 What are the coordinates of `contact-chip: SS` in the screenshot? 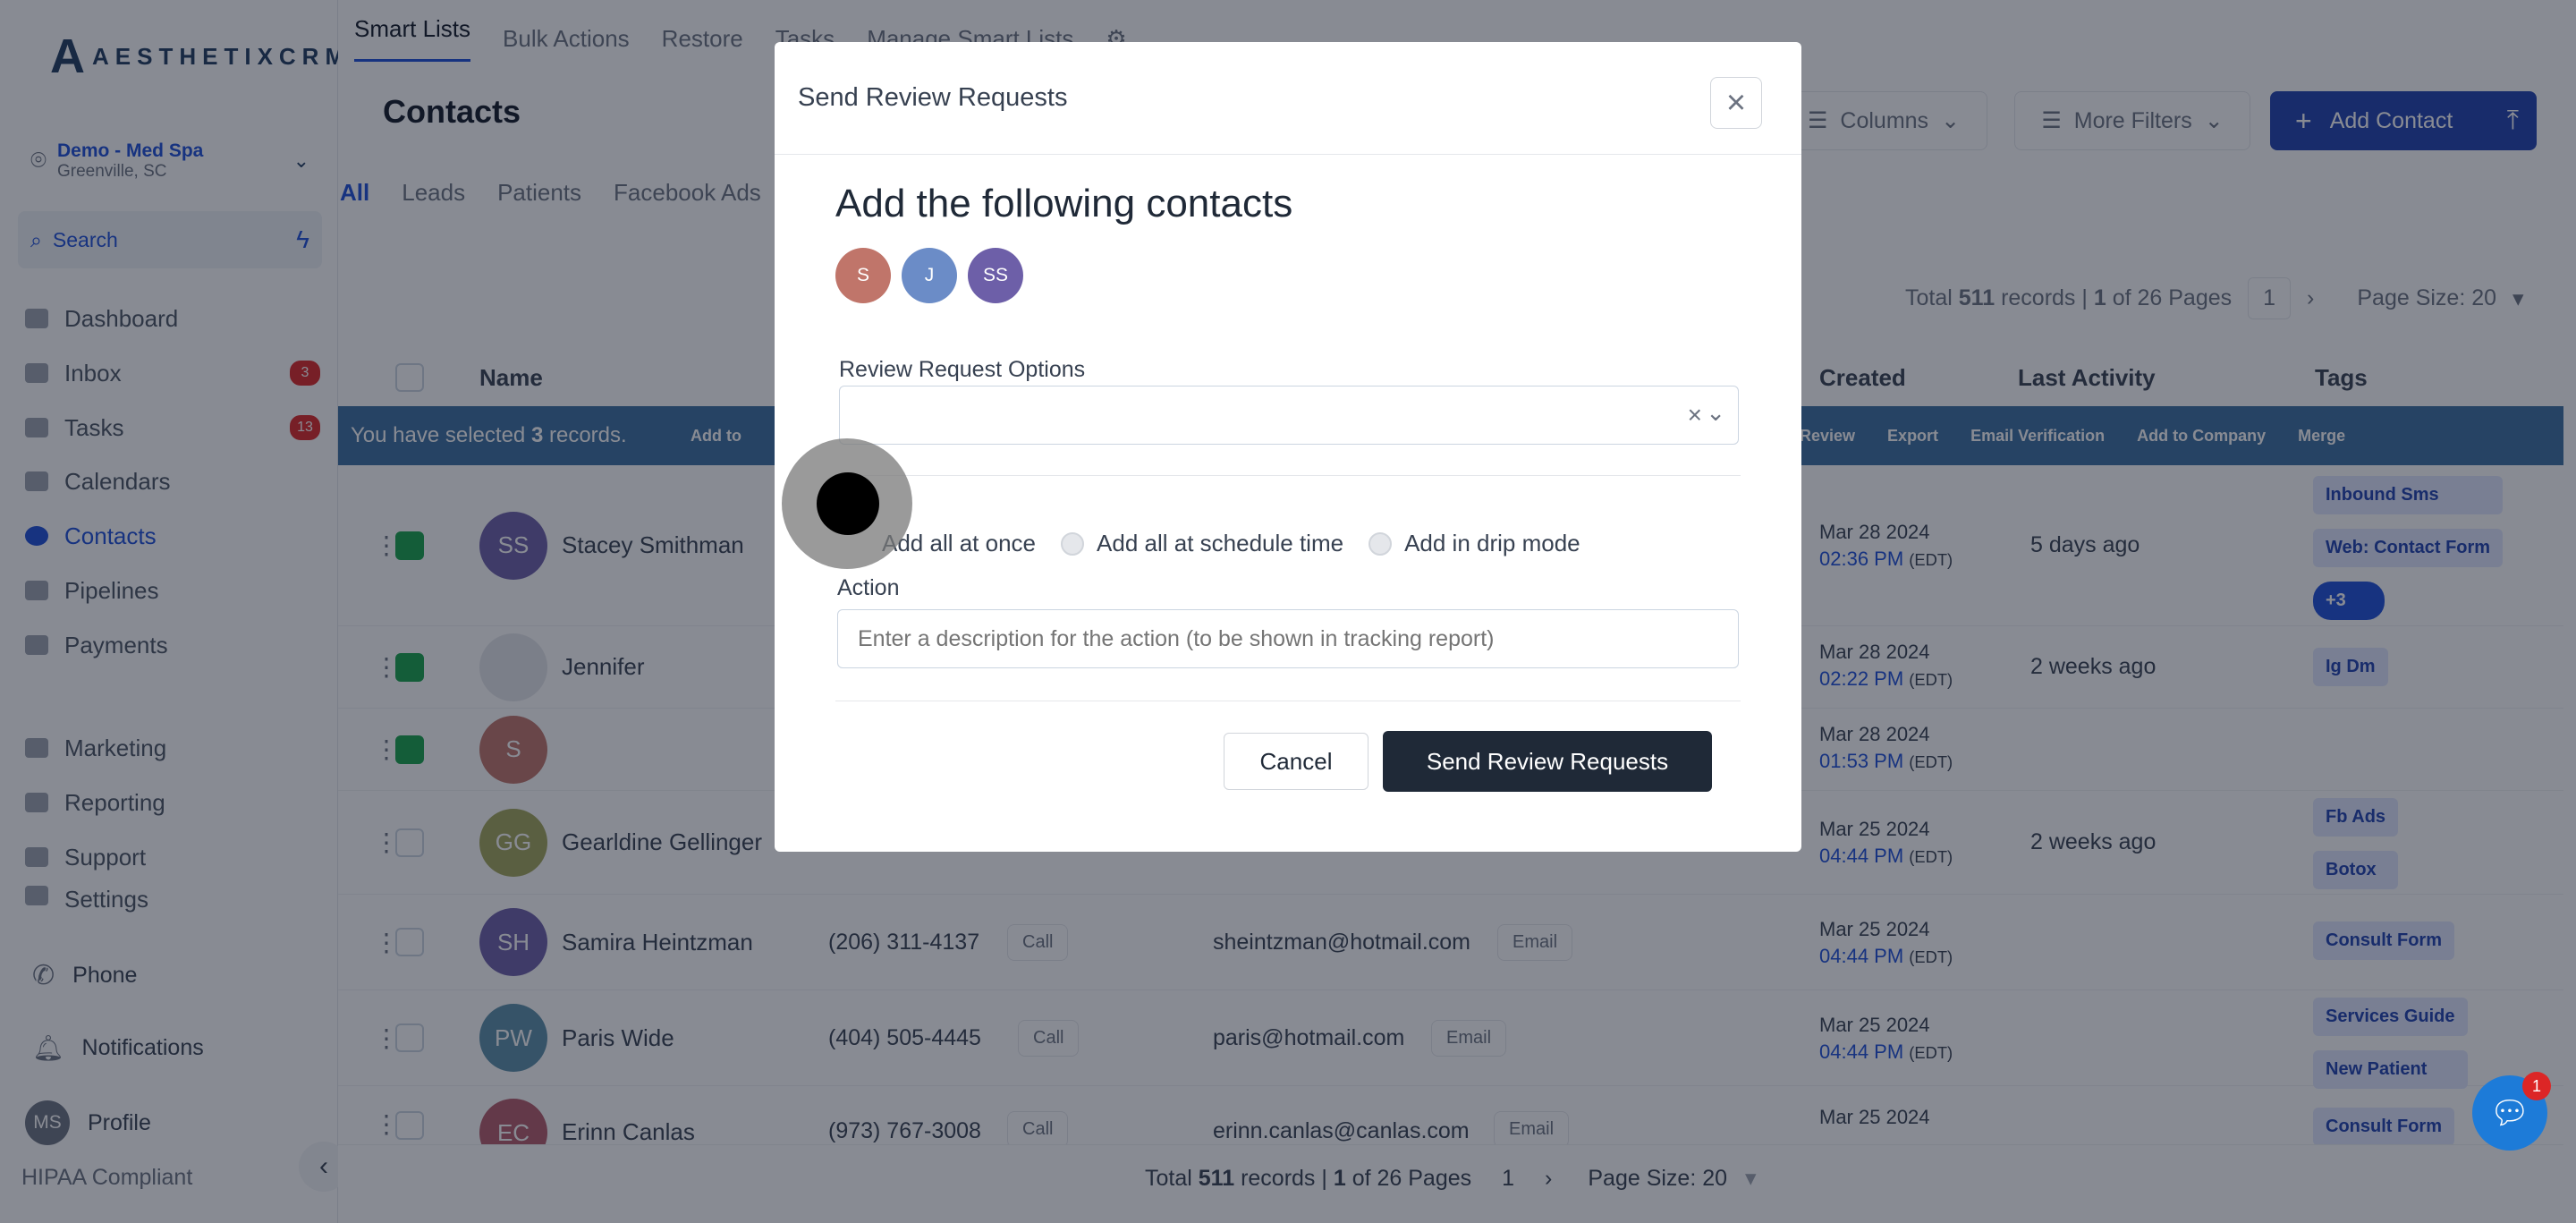 It's located at (995, 275).